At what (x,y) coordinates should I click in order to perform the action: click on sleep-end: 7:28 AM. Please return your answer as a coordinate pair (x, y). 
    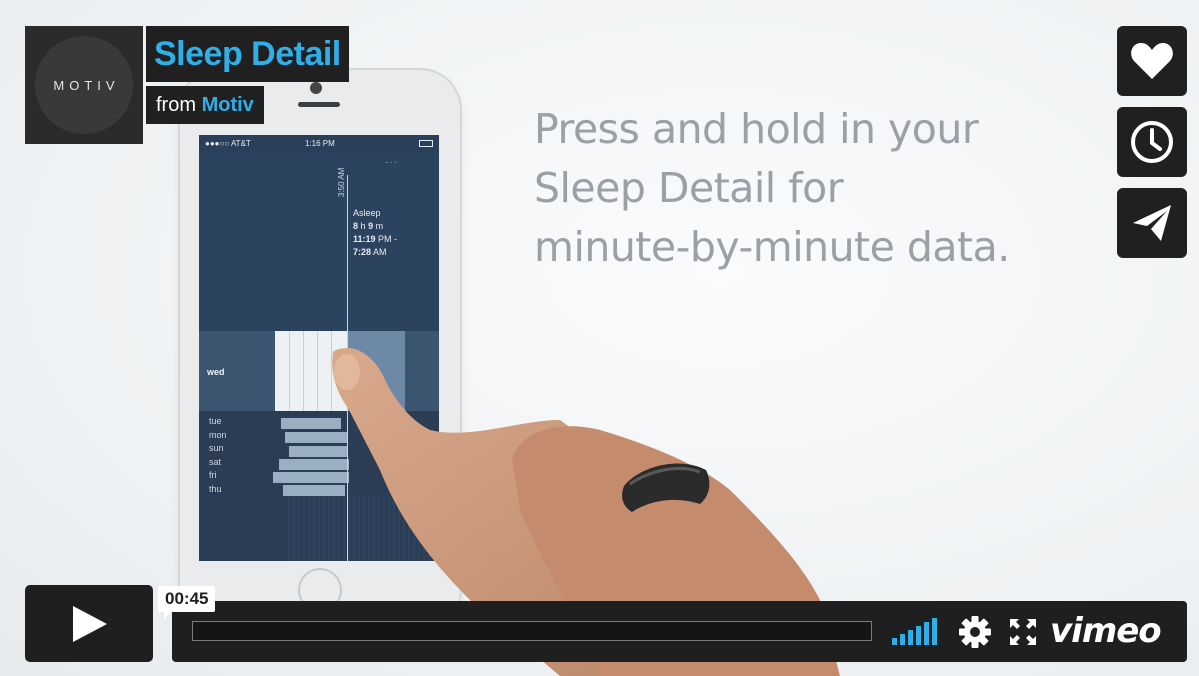
    Looking at the image, I should click on (370, 252).